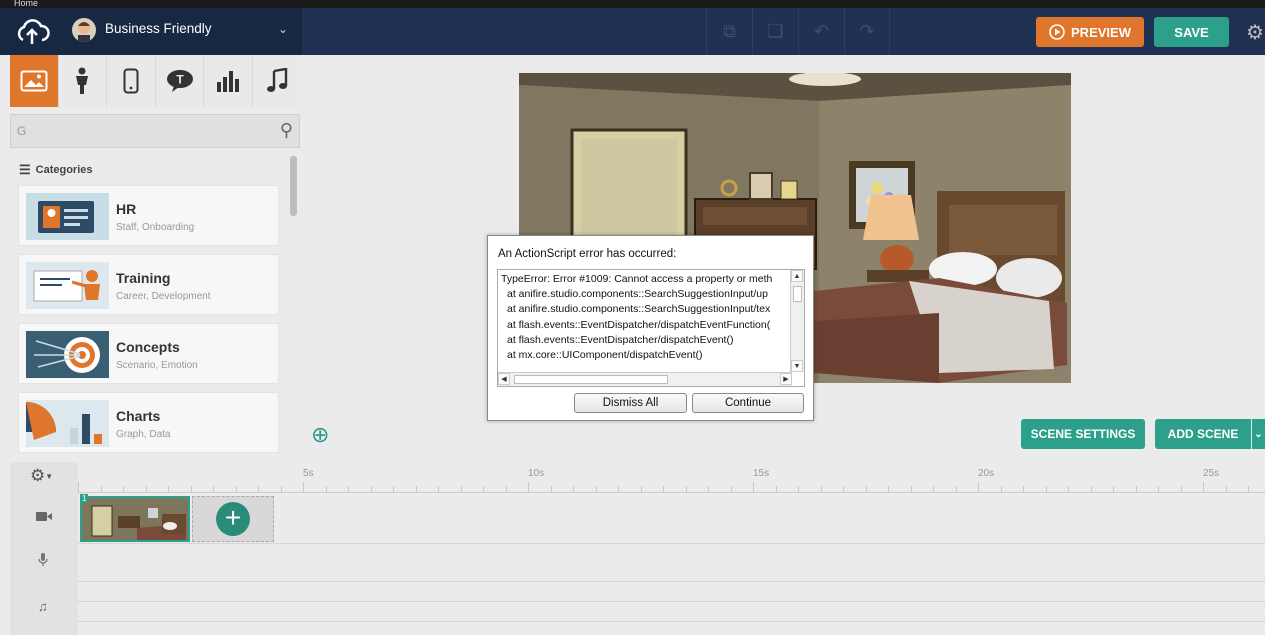  I want to click on ruler-label-20s: 20s, so click(986, 473).